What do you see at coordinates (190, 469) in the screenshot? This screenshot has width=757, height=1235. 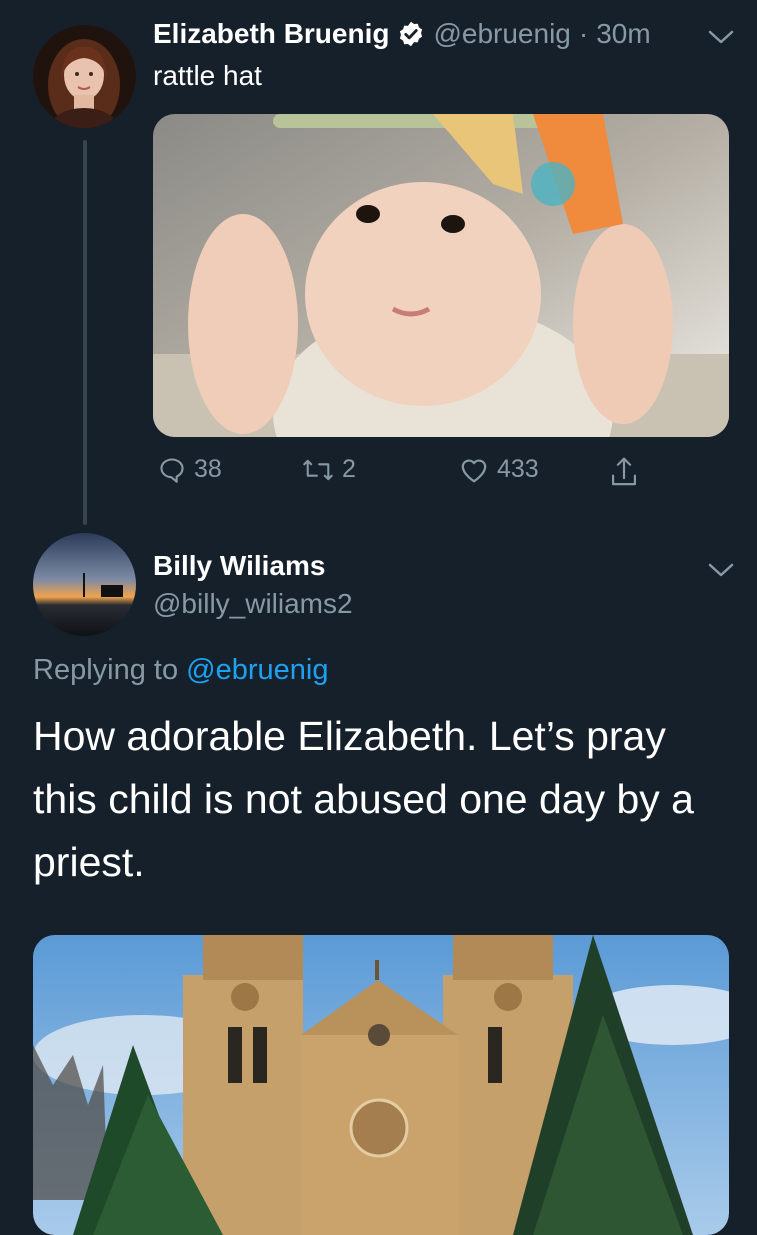 I see `reply-action: 38` at bounding box center [190, 469].